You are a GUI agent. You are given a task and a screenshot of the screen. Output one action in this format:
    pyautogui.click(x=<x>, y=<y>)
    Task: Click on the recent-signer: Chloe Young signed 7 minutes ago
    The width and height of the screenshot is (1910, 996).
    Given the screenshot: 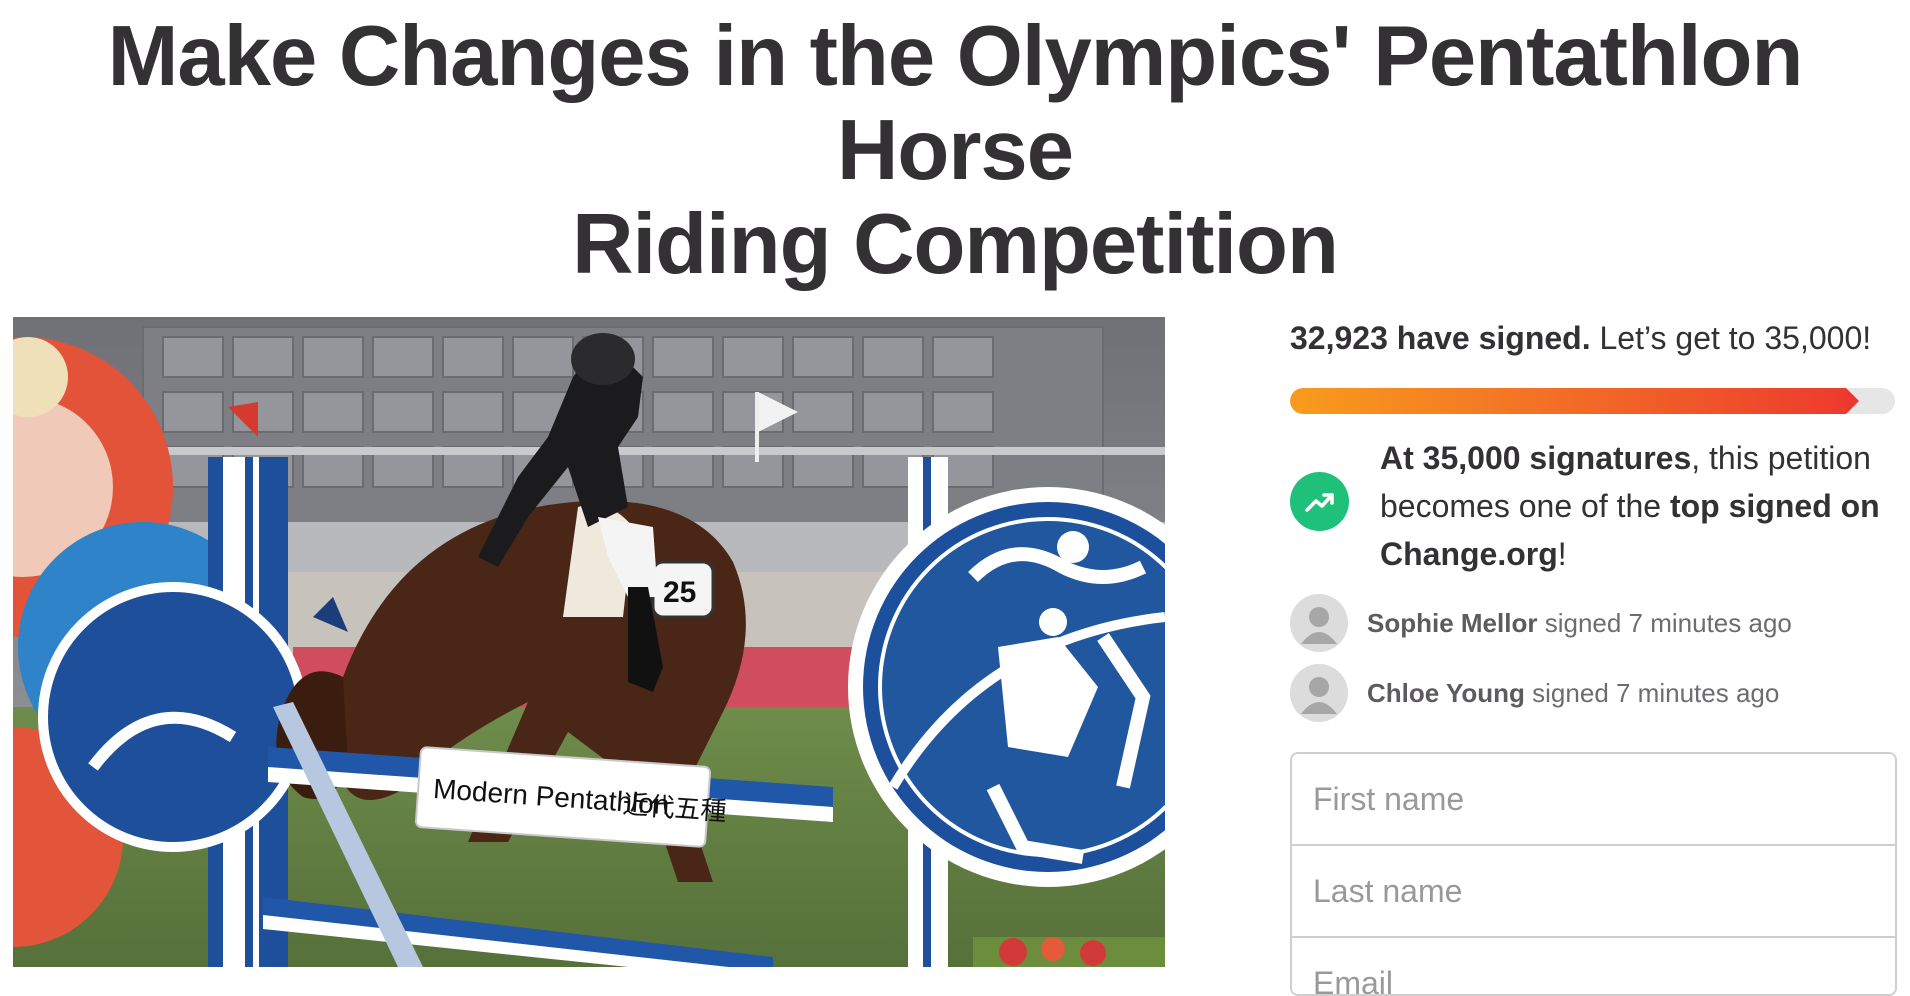 What is the action you would take?
    pyautogui.click(x=1592, y=699)
    